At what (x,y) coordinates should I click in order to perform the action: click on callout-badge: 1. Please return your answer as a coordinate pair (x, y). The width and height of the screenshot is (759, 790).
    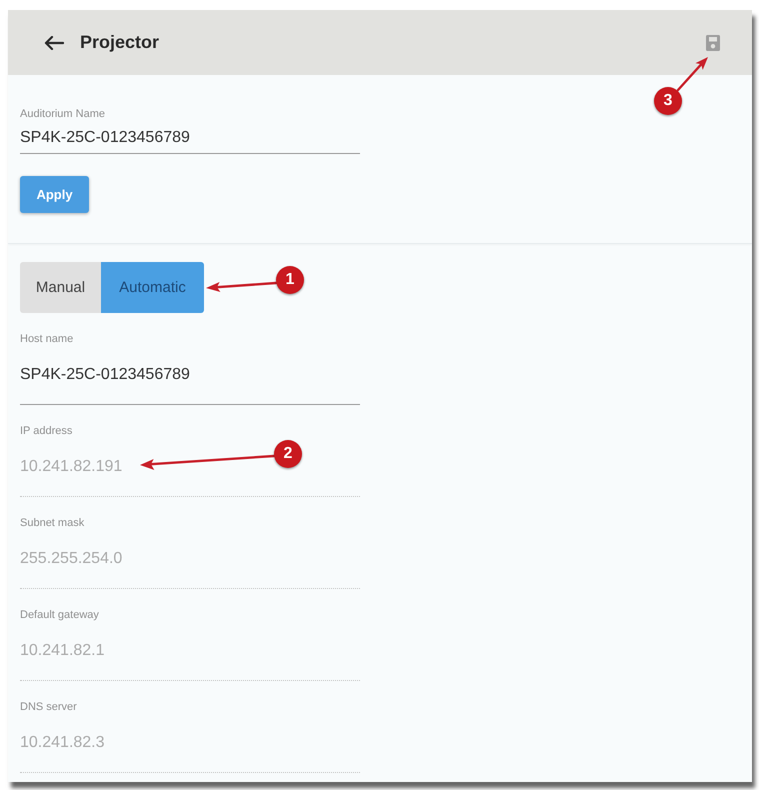
    Looking at the image, I should click on (290, 280).